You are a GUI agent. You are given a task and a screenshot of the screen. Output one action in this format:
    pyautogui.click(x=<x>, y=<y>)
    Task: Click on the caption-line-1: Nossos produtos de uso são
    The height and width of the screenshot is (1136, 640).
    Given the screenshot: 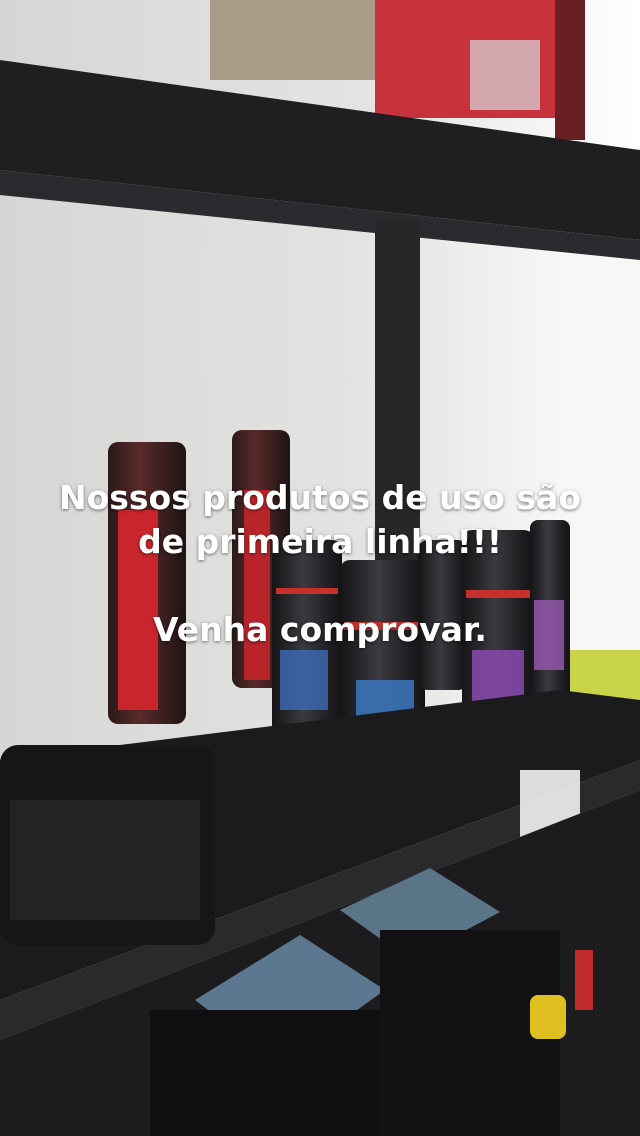 What is the action you would take?
    pyautogui.click(x=319, y=497)
    